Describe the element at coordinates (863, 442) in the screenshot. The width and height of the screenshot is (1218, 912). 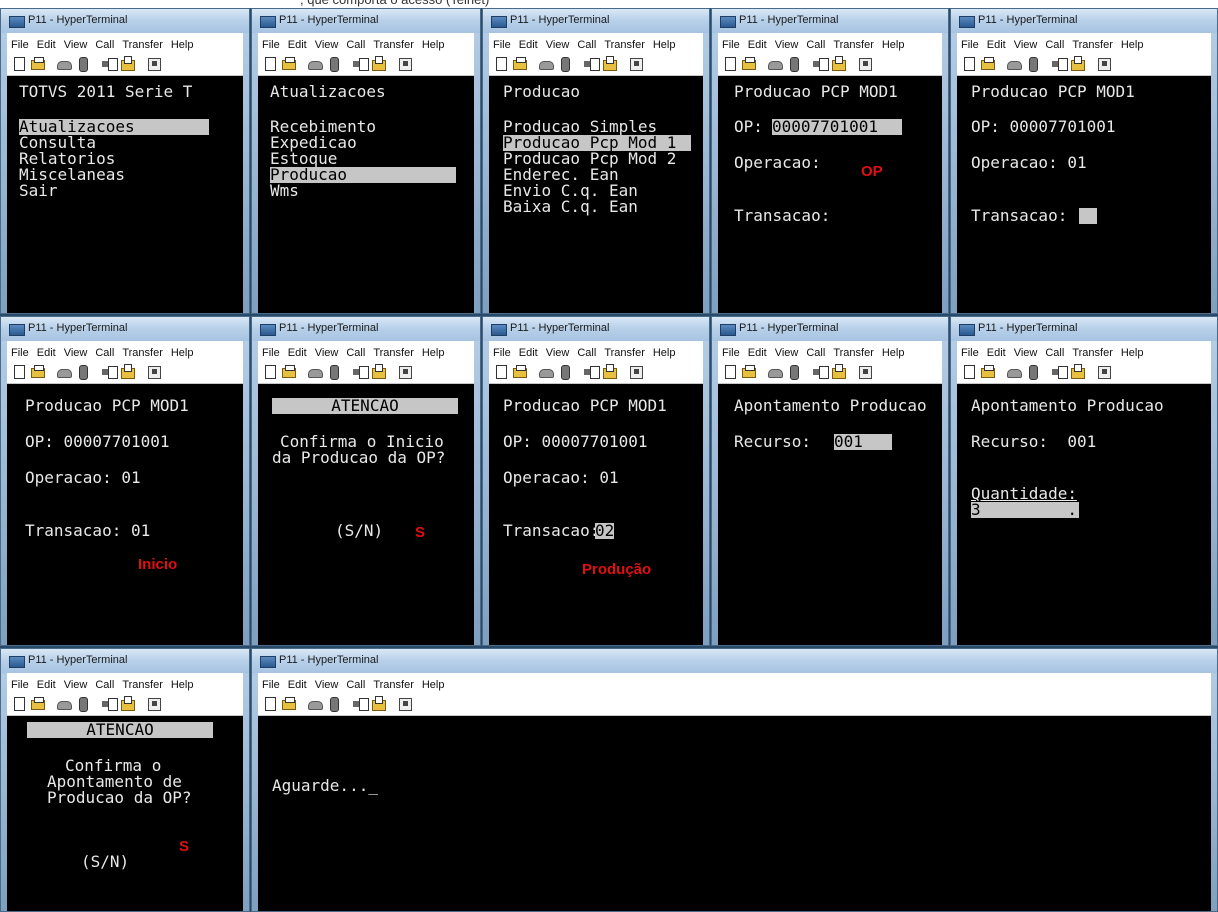
I see `recurso-input: 001` at that location.